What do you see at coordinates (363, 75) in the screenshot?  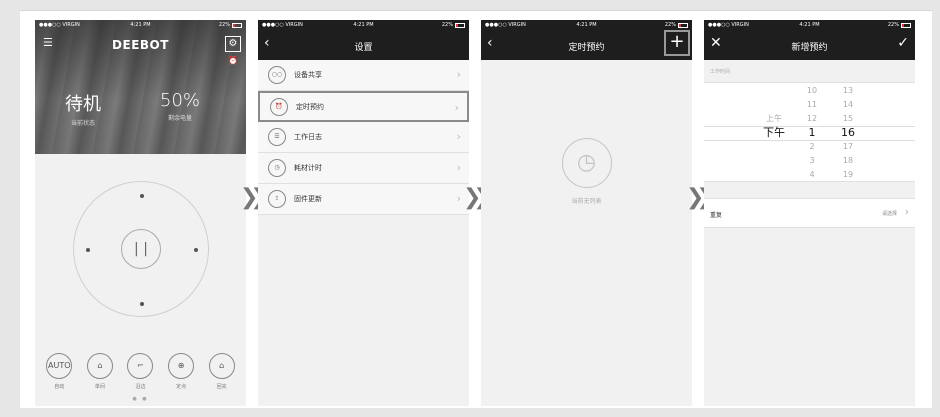 I see `settings-item-share: ○○ 设备共享 ›` at bounding box center [363, 75].